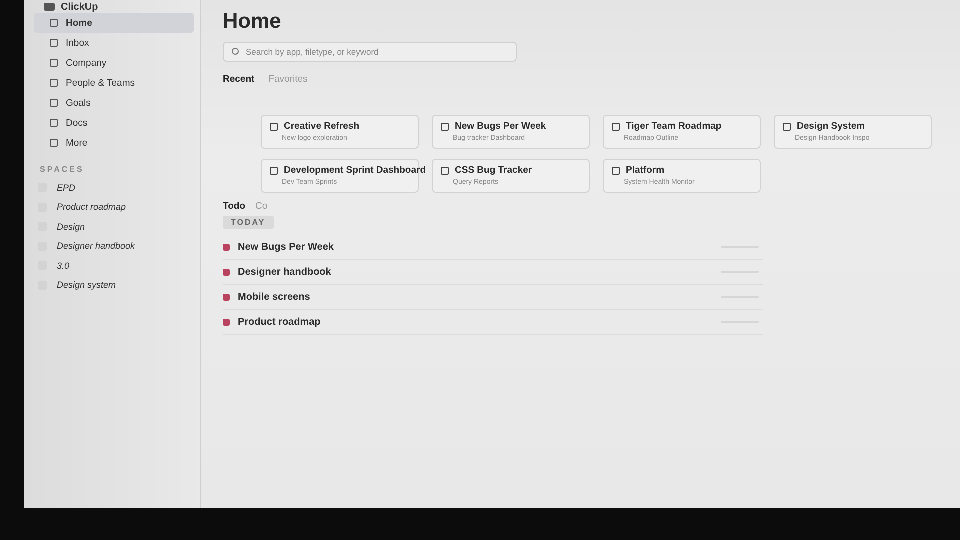 The width and height of the screenshot is (960, 540). I want to click on nav-item: More, so click(114, 143).